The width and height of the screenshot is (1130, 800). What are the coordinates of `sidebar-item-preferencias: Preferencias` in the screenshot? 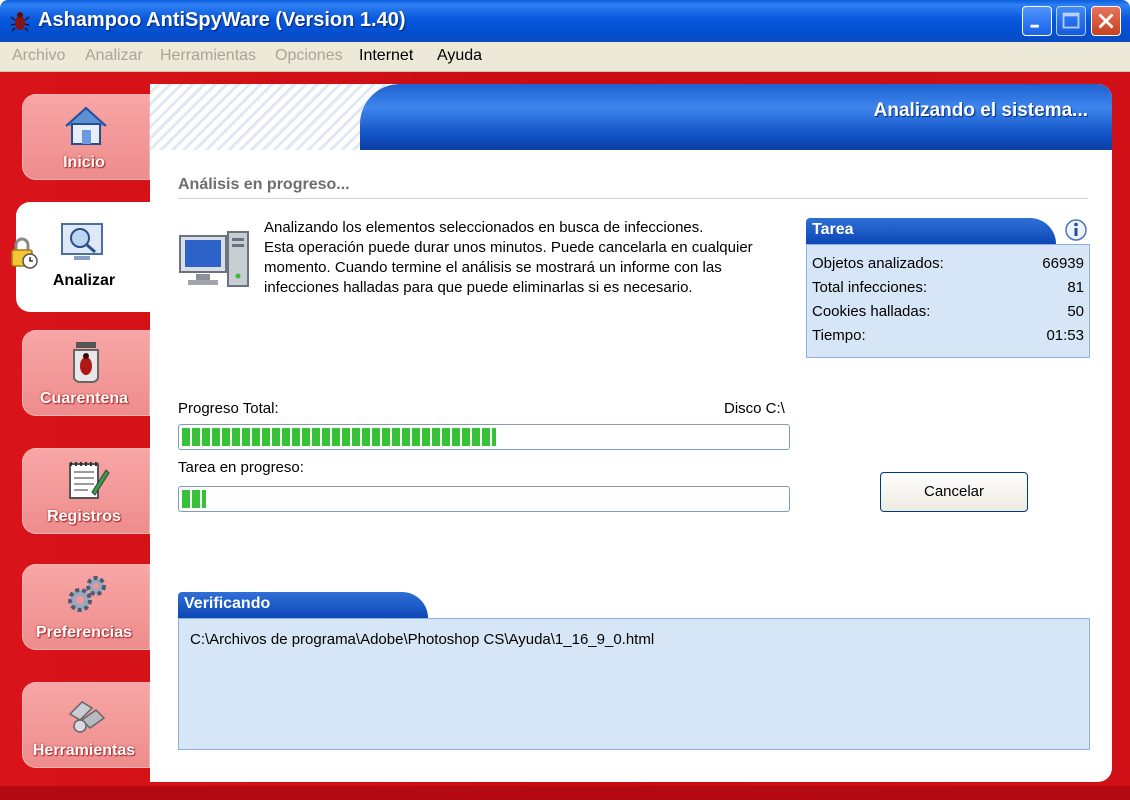 It's located at (86, 607).